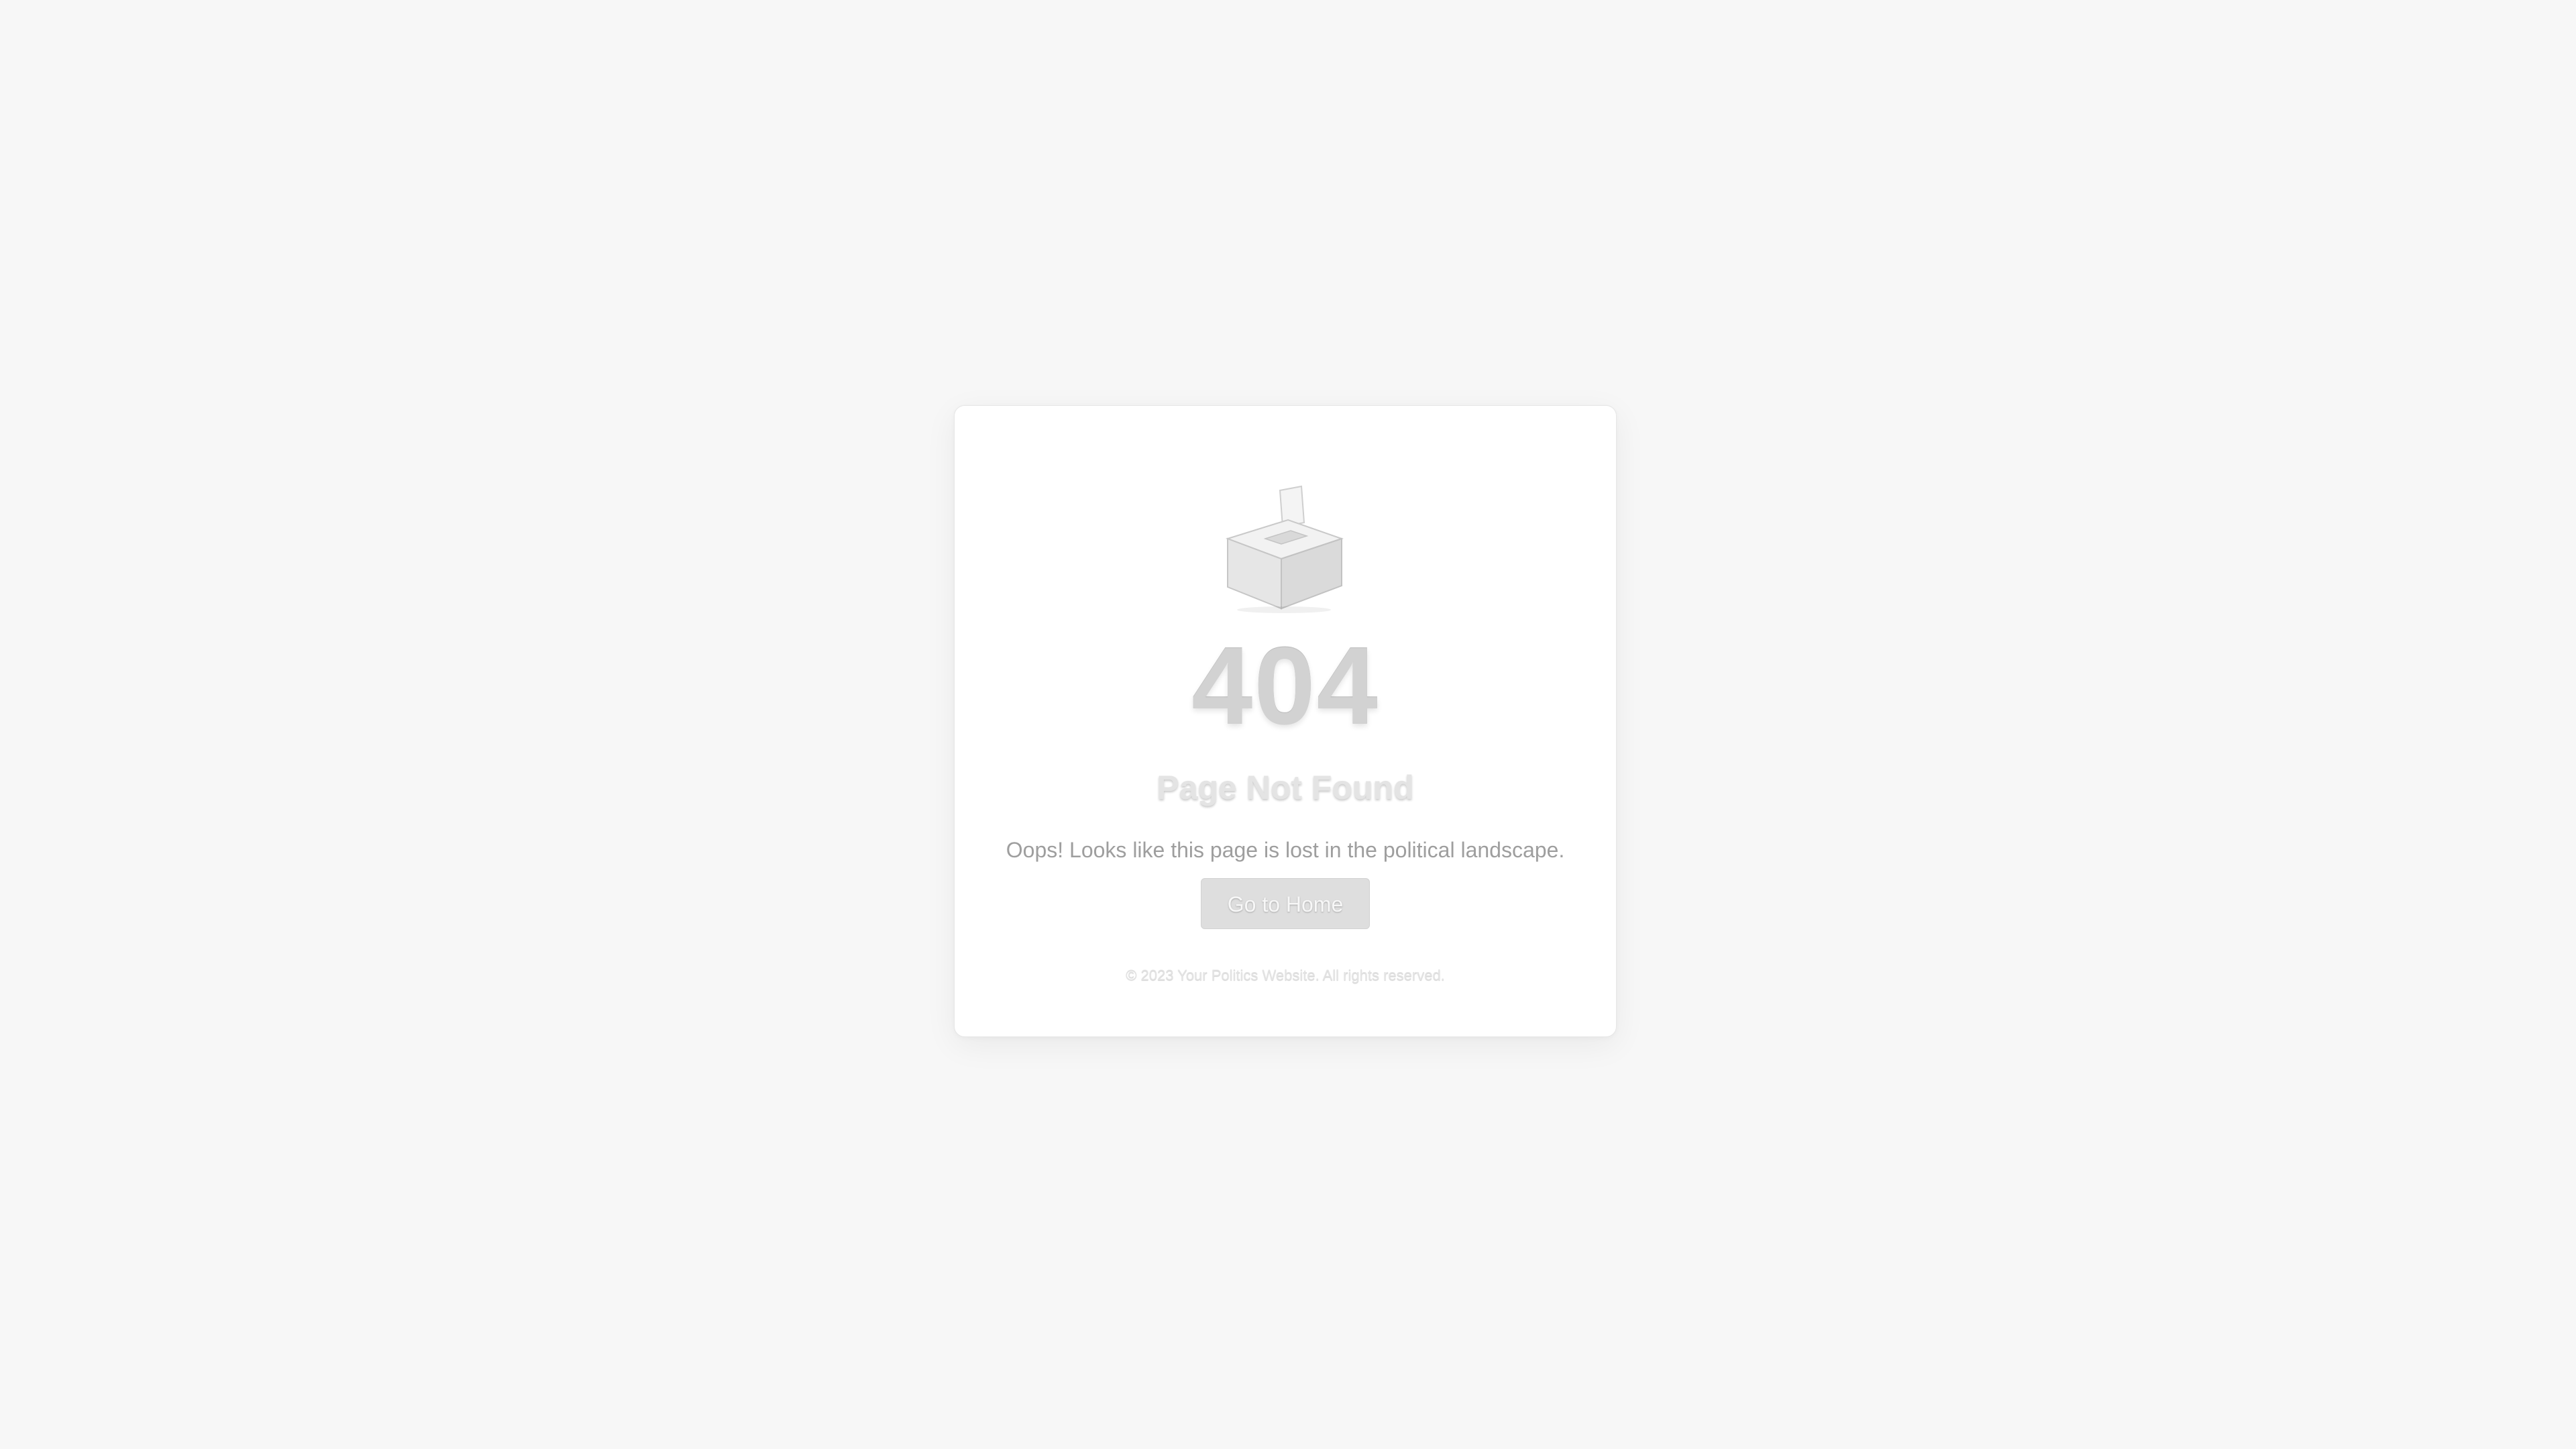 This screenshot has height=1449, width=2576. What do you see at coordinates (1285, 903) in the screenshot?
I see `go-to-home-button: Go to Home` at bounding box center [1285, 903].